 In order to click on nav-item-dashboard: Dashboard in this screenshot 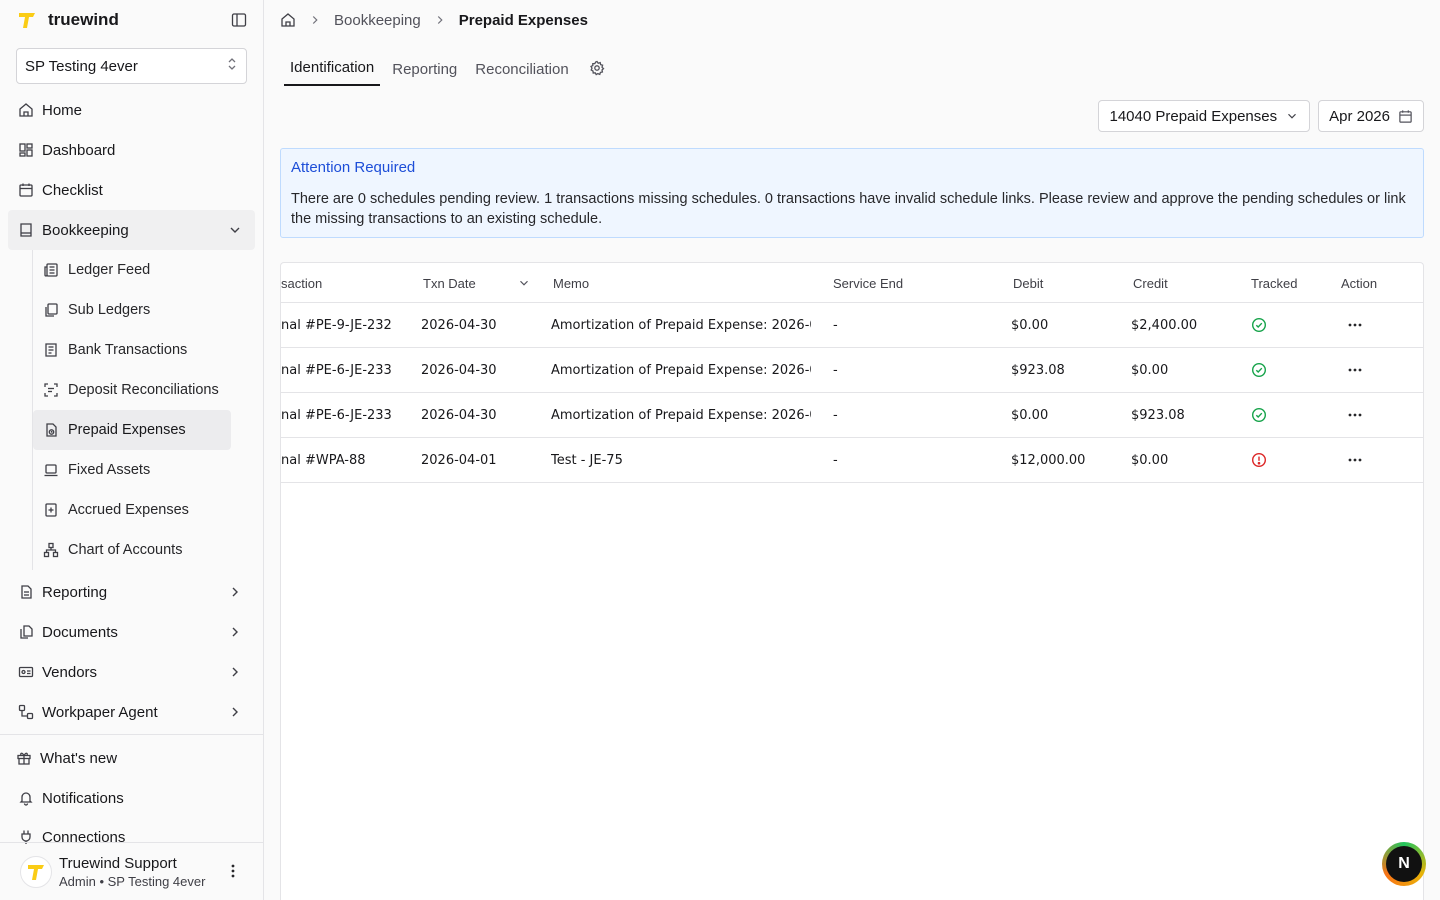, I will do `click(131, 150)`.